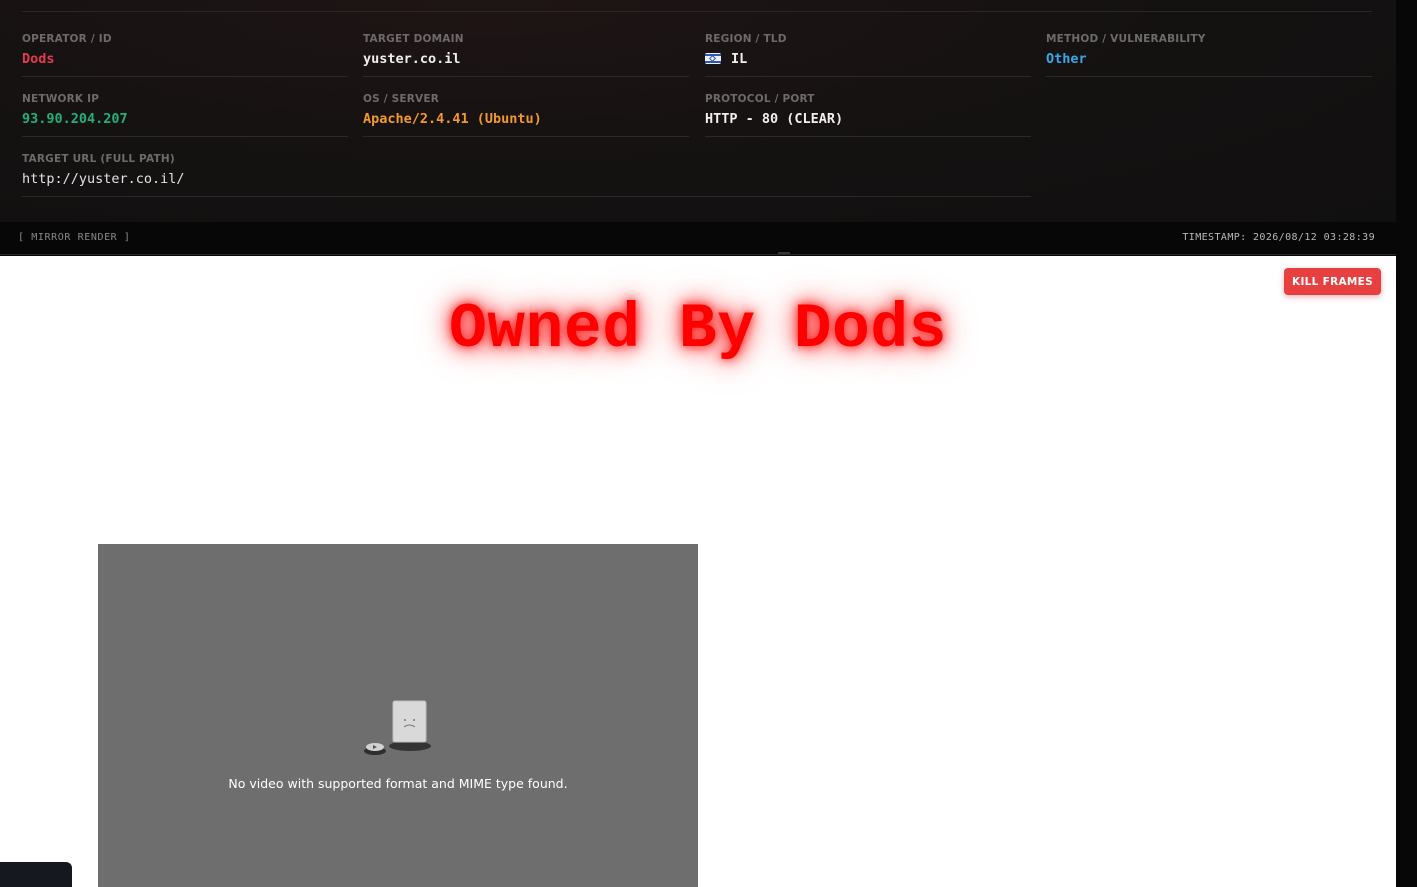  I want to click on protocol-label: PROTOCOL / PORT, so click(760, 99).